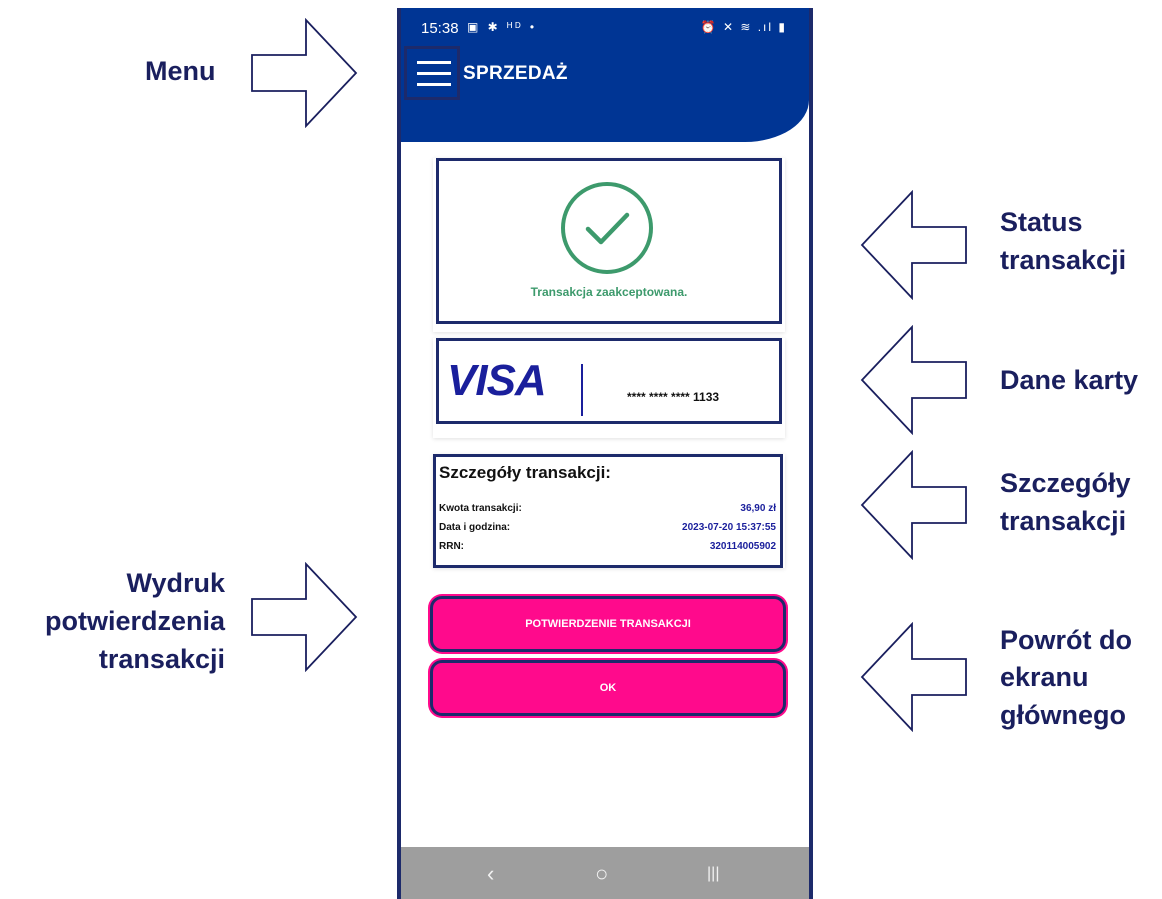 The width and height of the screenshot is (1162, 899). I want to click on callout-back-line2: ekranu, so click(1044, 677).